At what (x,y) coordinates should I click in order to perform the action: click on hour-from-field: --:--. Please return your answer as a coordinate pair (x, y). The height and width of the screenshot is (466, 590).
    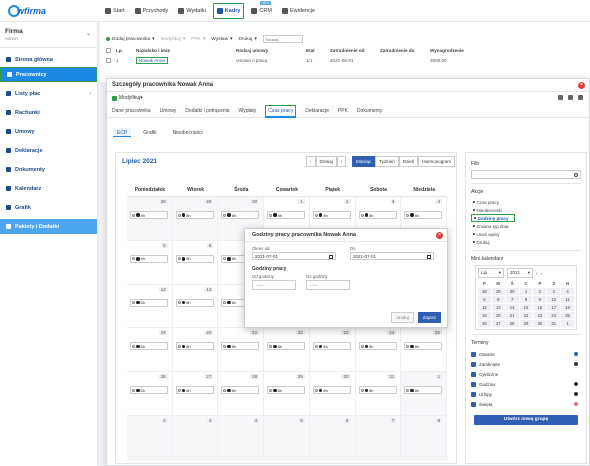
    Looking at the image, I should click on (274, 285).